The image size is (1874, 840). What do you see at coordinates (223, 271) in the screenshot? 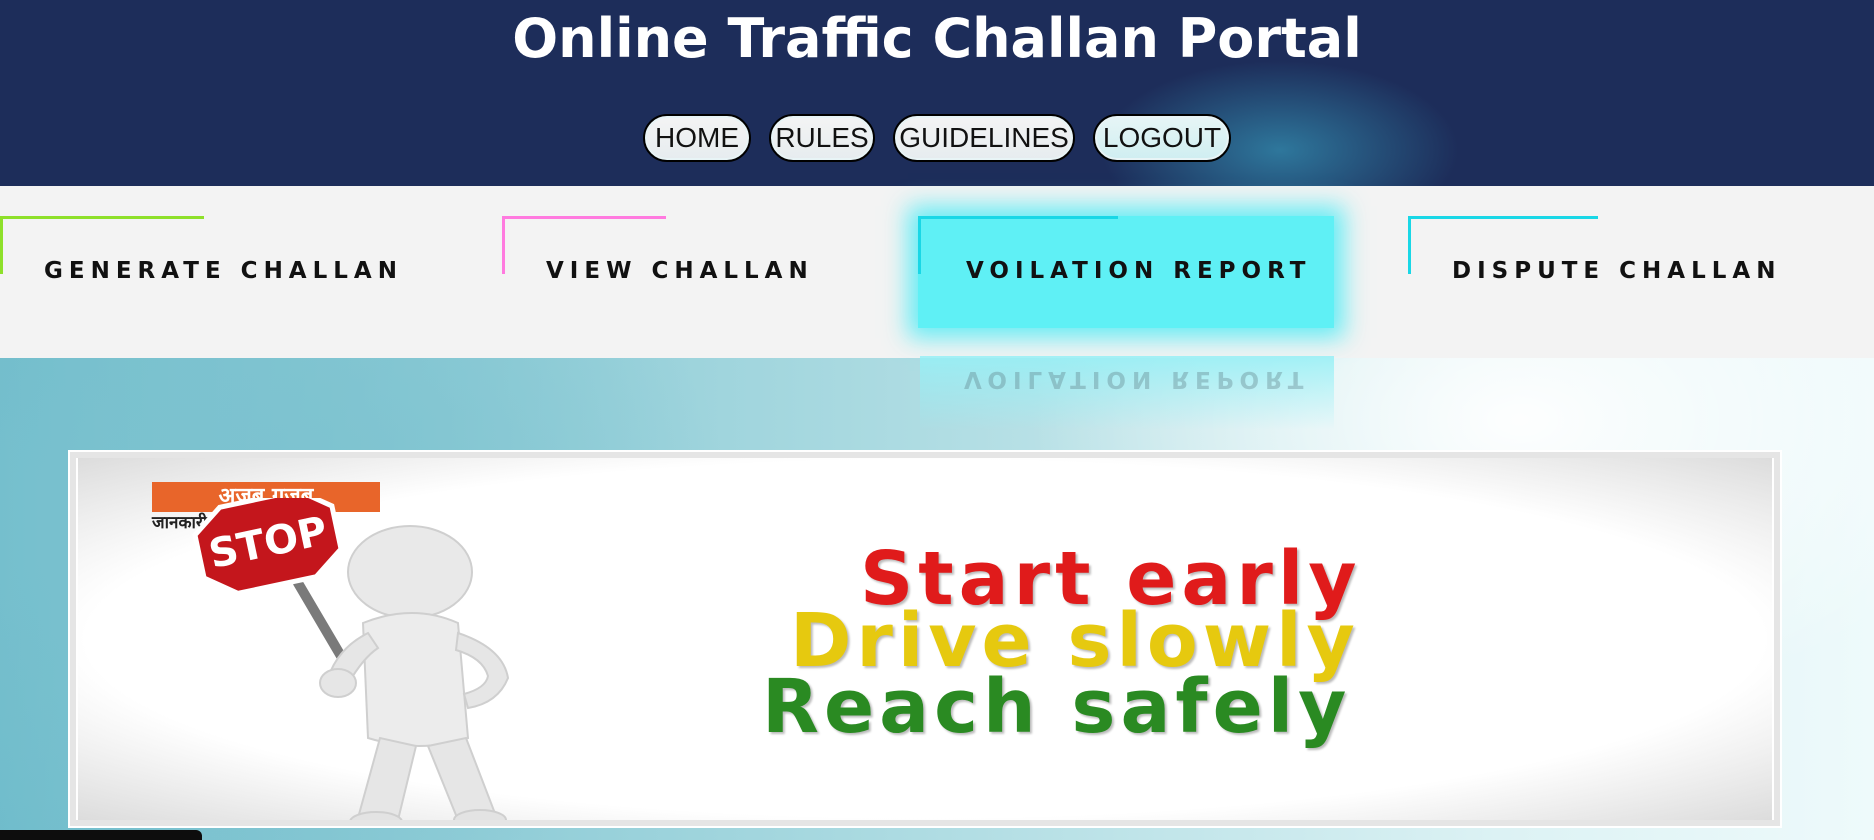
I see `menu-item-label: GENERATE CHALLAN` at bounding box center [223, 271].